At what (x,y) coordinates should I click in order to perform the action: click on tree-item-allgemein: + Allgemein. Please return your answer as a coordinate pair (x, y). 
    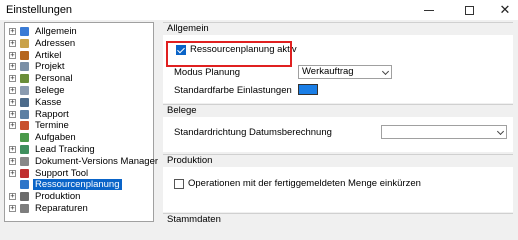
    Looking at the image, I should click on (79, 31).